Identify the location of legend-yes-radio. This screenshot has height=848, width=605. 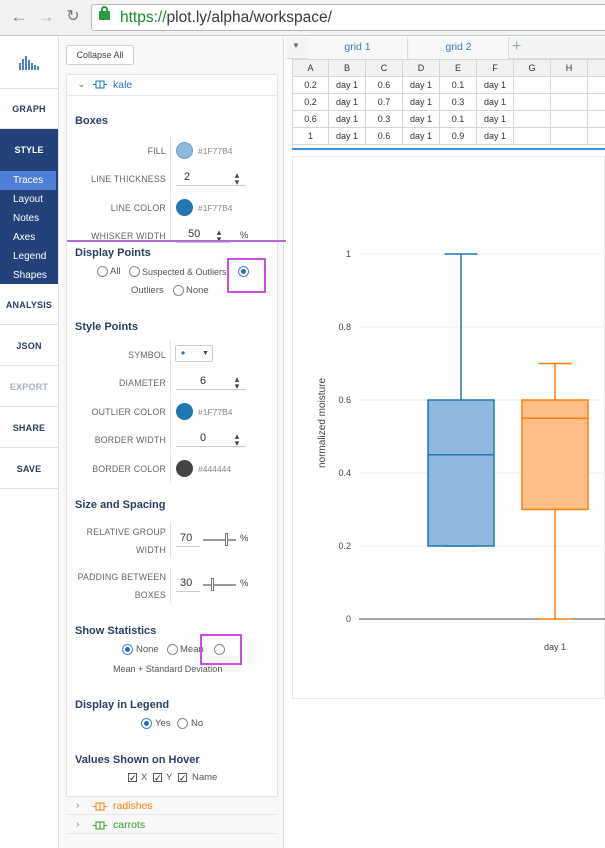
(146, 723).